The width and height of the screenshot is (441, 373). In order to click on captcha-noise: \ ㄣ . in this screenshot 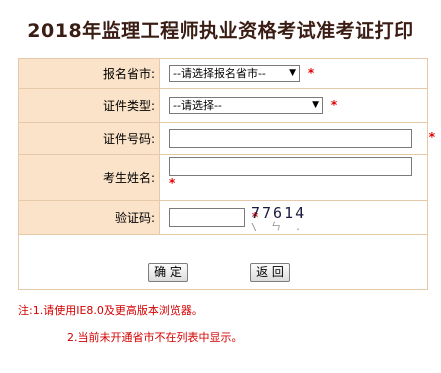, I will do `click(278, 227)`.